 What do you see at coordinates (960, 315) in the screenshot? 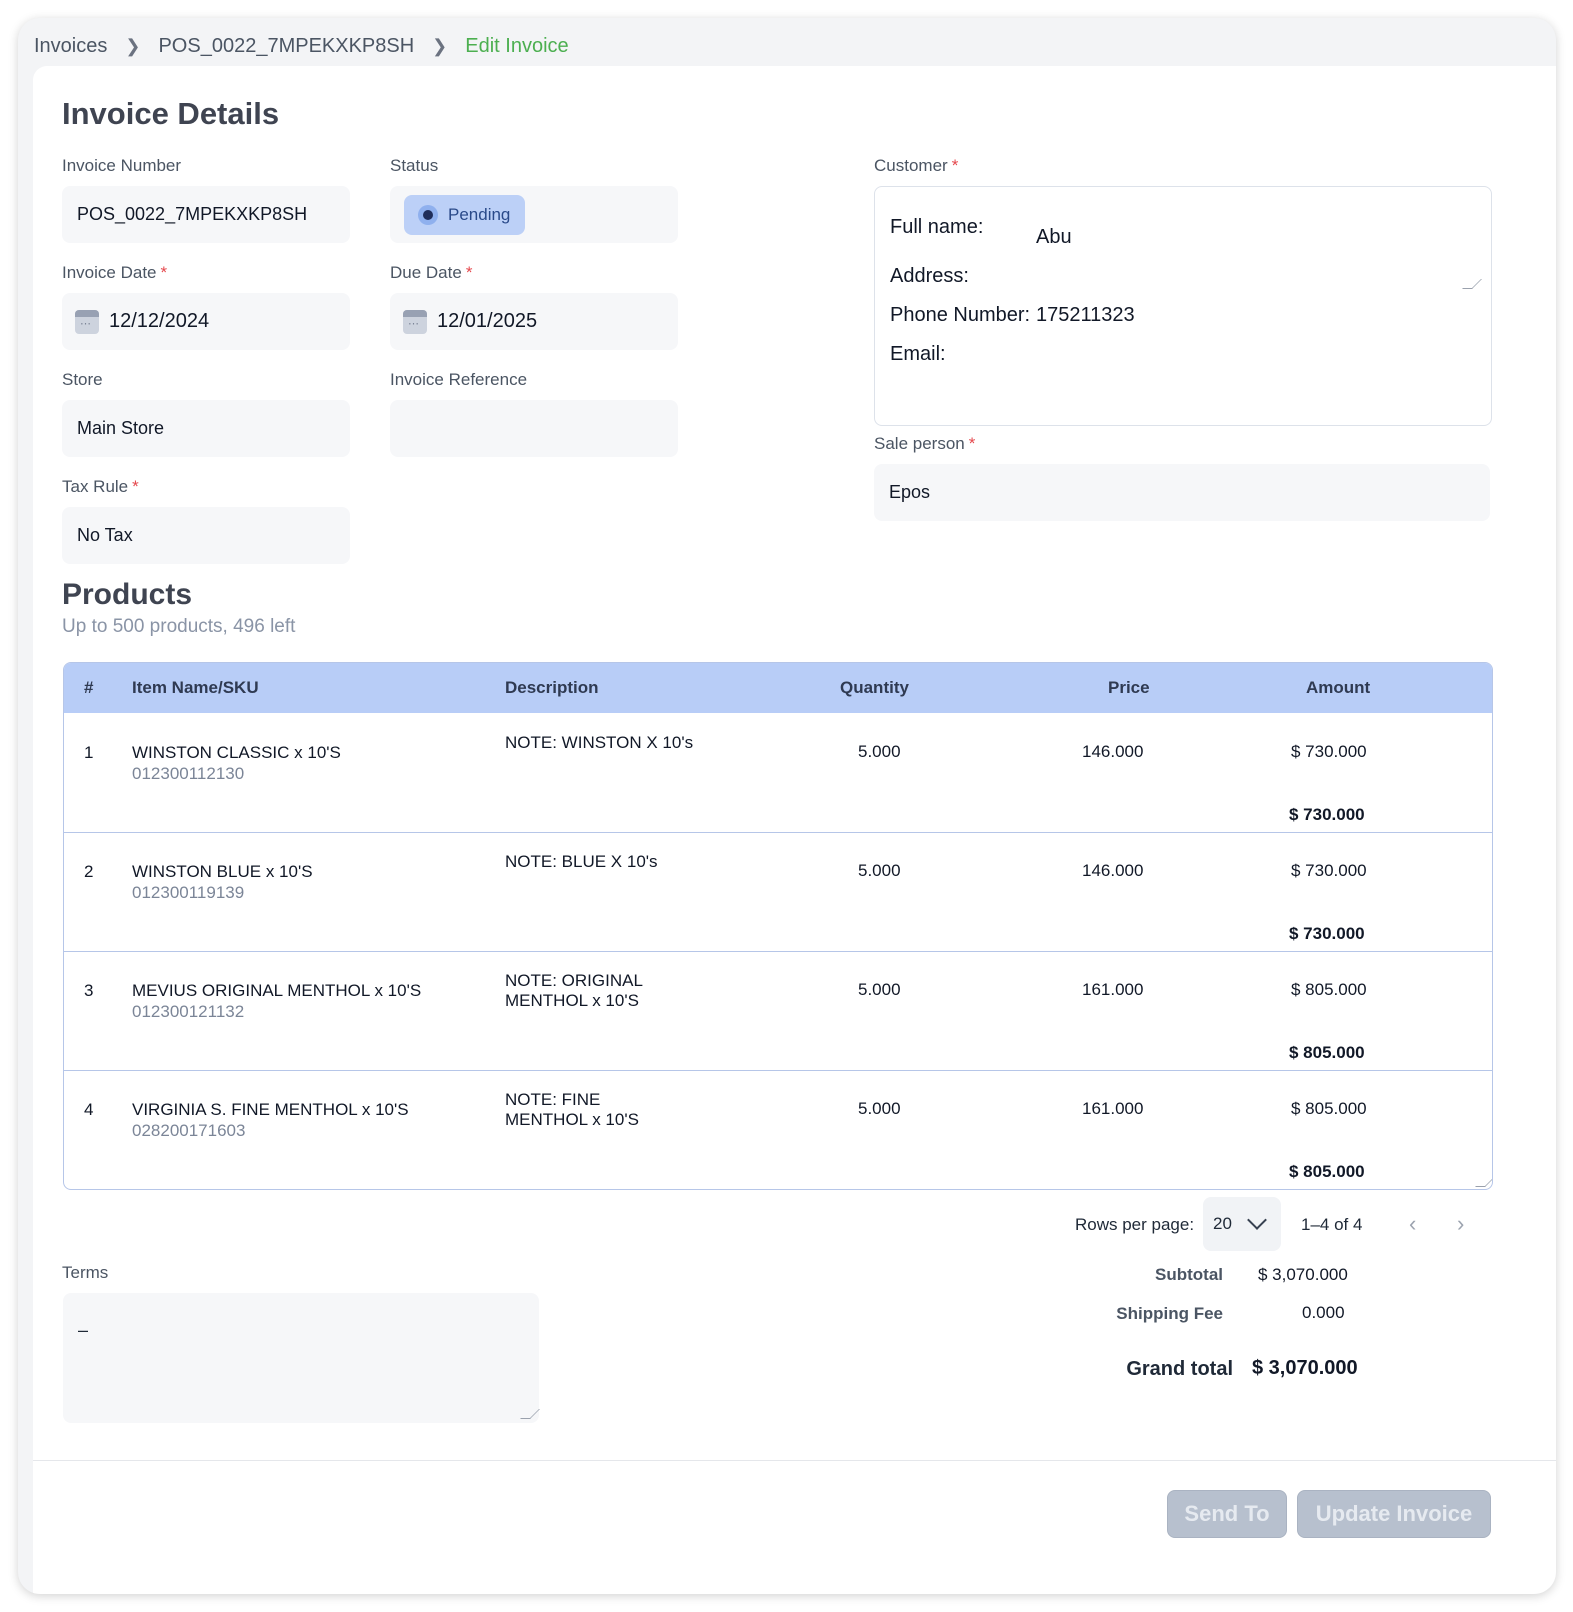
I see `customer-phone-label: Phone Number:` at bounding box center [960, 315].